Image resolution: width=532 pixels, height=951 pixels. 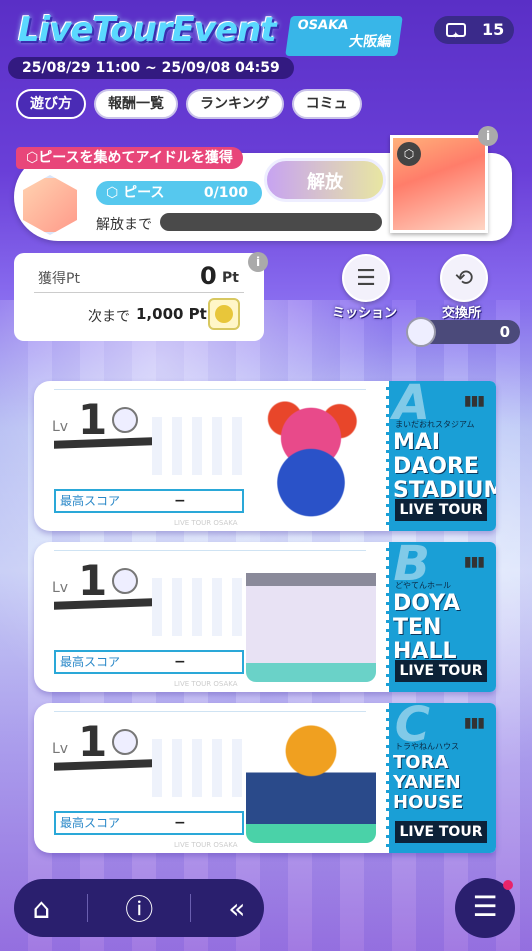 What do you see at coordinates (427, 746) in the screenshot?
I see `venue-subtitle: トラやねんハウス` at bounding box center [427, 746].